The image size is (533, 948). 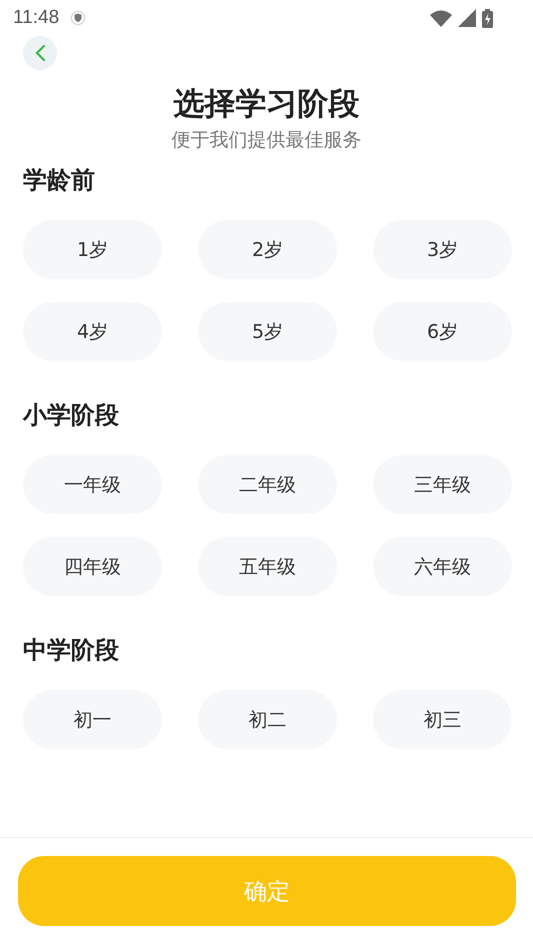 What do you see at coordinates (92, 484) in the screenshot?
I see `option-button: 一年级` at bounding box center [92, 484].